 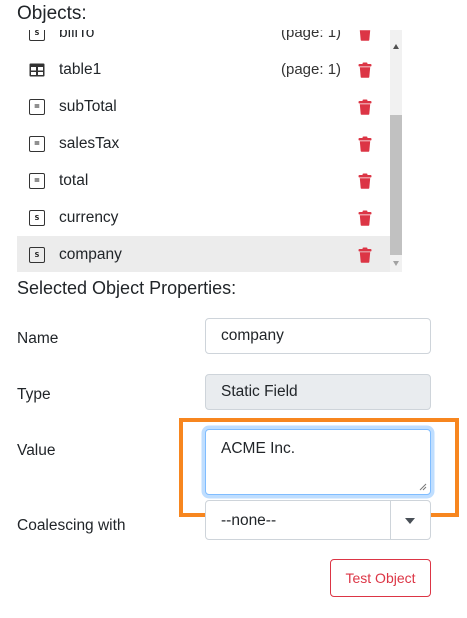 I want to click on object-name: salesTax, so click(x=89, y=143).